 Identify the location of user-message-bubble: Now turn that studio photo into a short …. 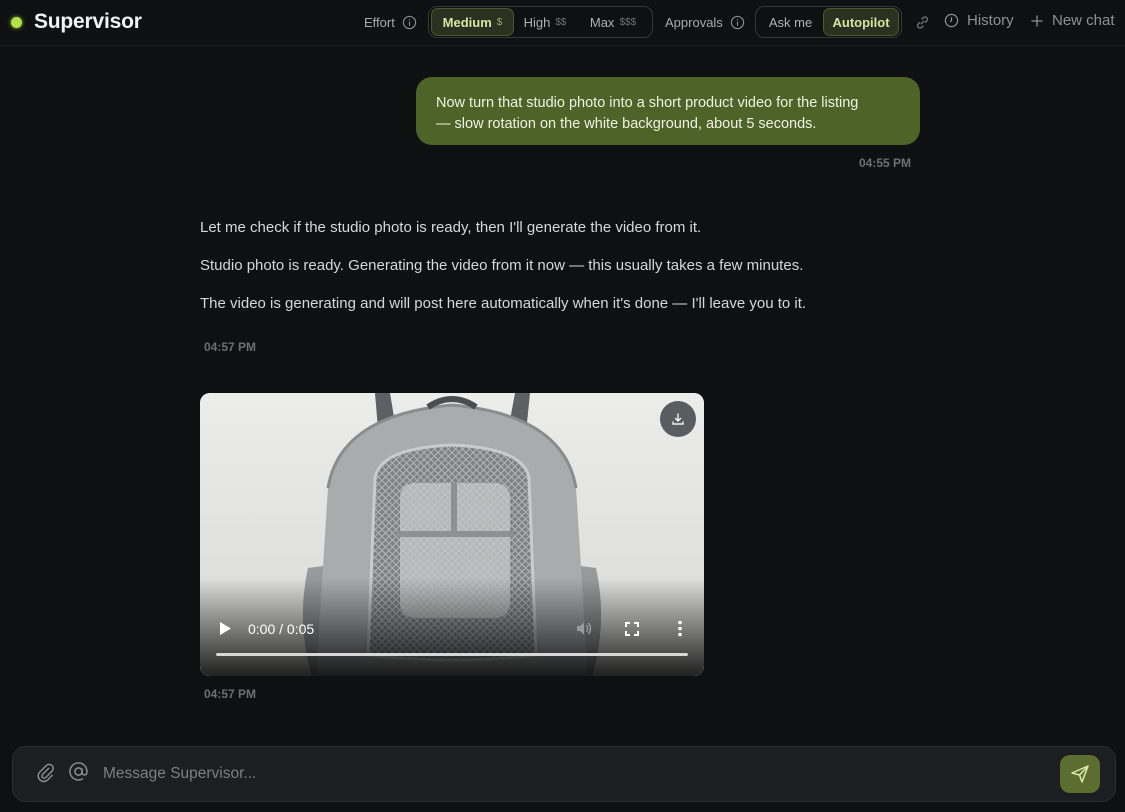
(668, 111).